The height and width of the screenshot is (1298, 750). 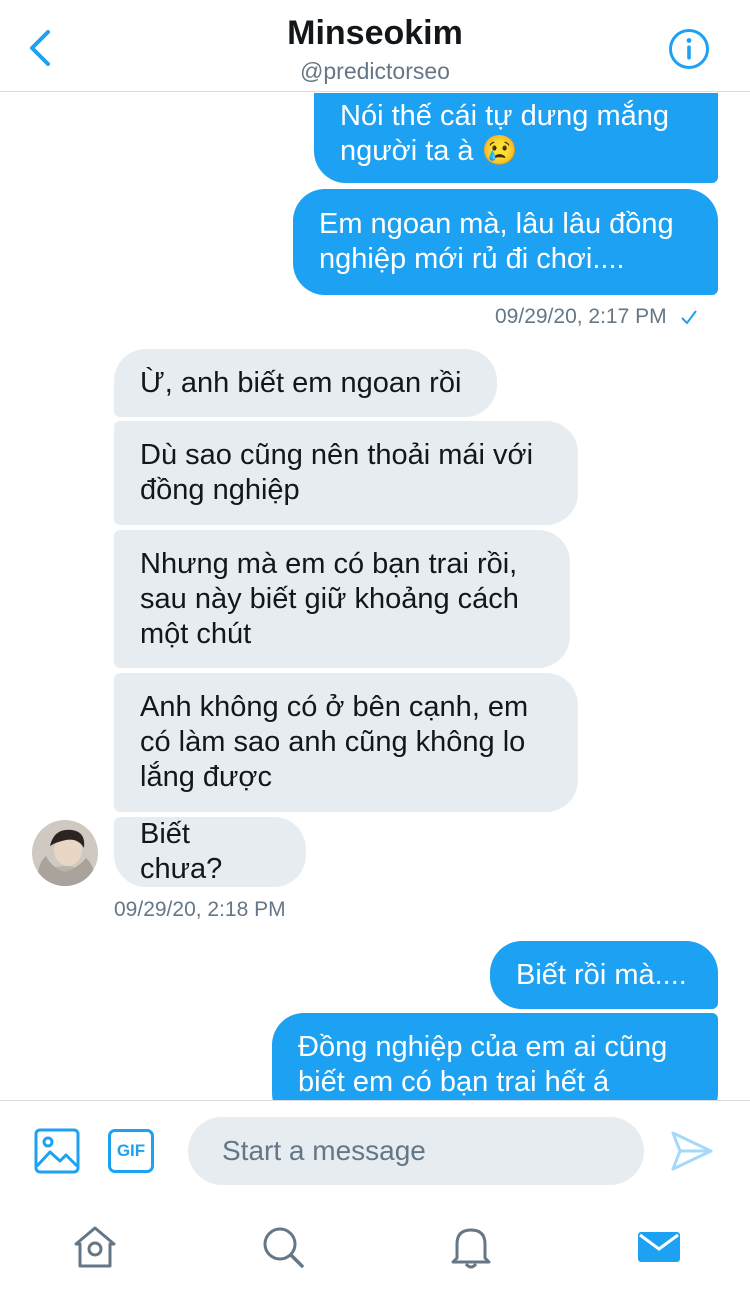 What do you see at coordinates (375, 33) in the screenshot?
I see `conversation-title: Minseokim` at bounding box center [375, 33].